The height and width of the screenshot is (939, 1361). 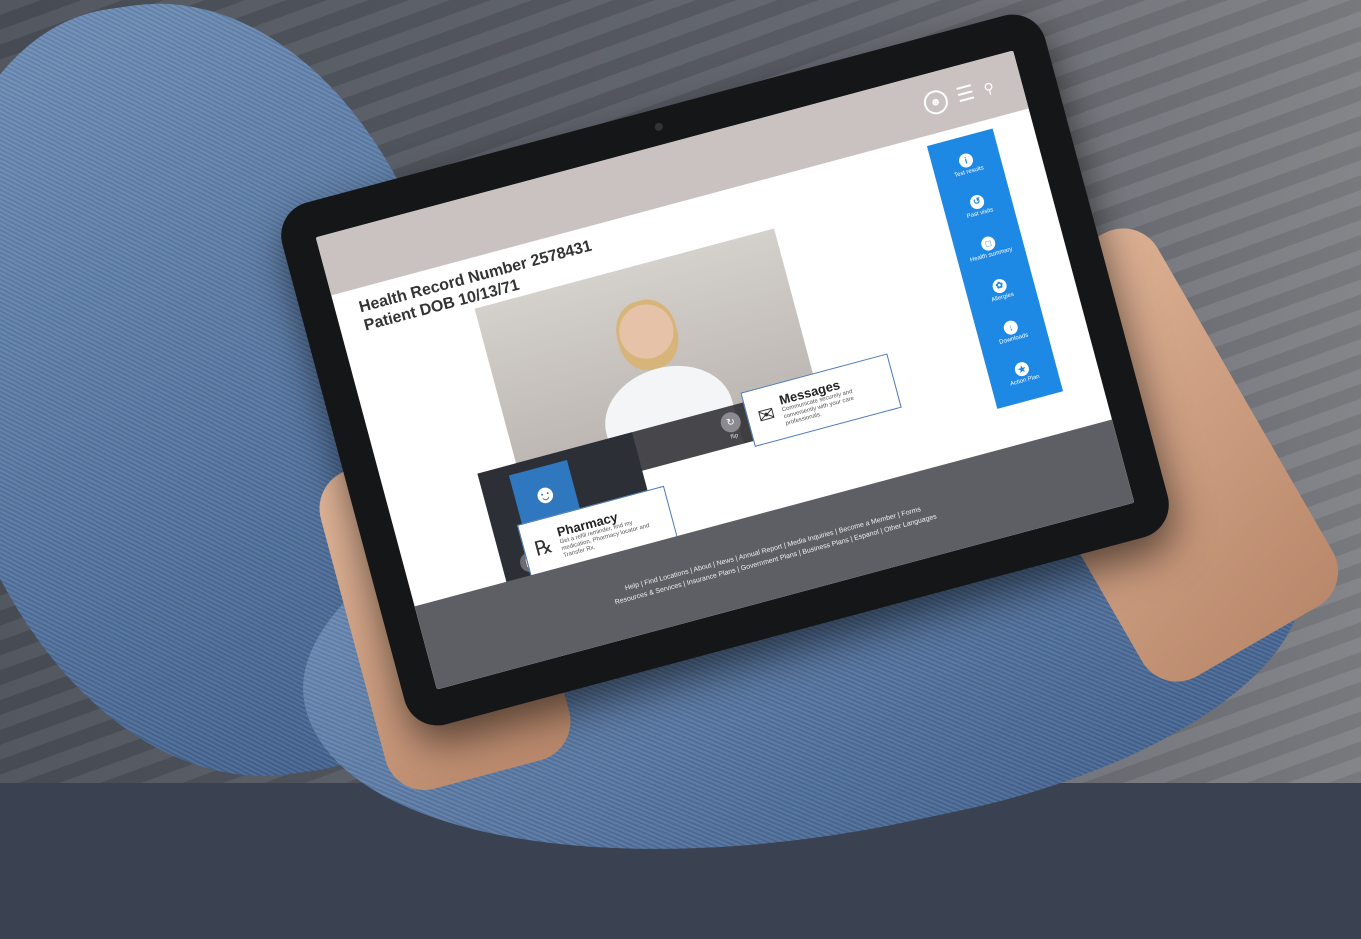 I want to click on flip-button: ↻ flip, so click(x=731, y=426).